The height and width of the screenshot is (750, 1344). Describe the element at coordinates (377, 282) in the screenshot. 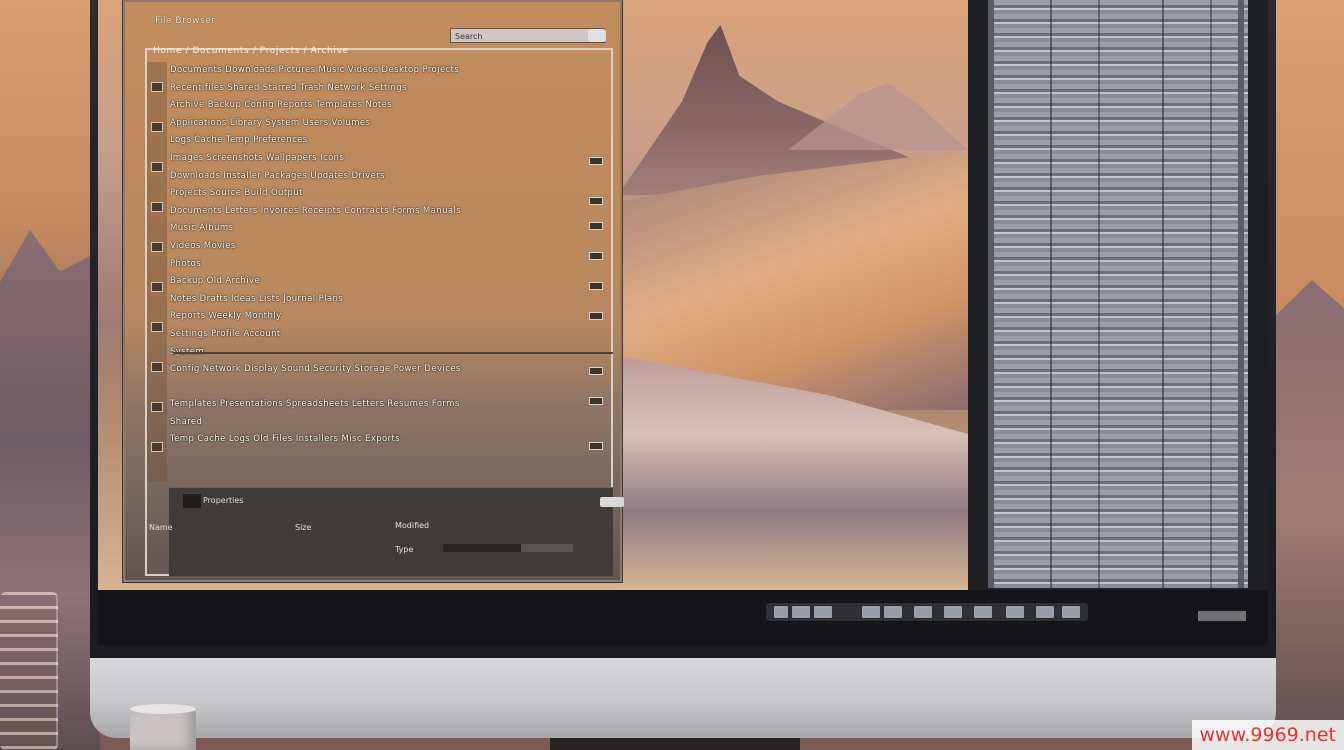

I see `list-item: Backup Old Archive` at that location.